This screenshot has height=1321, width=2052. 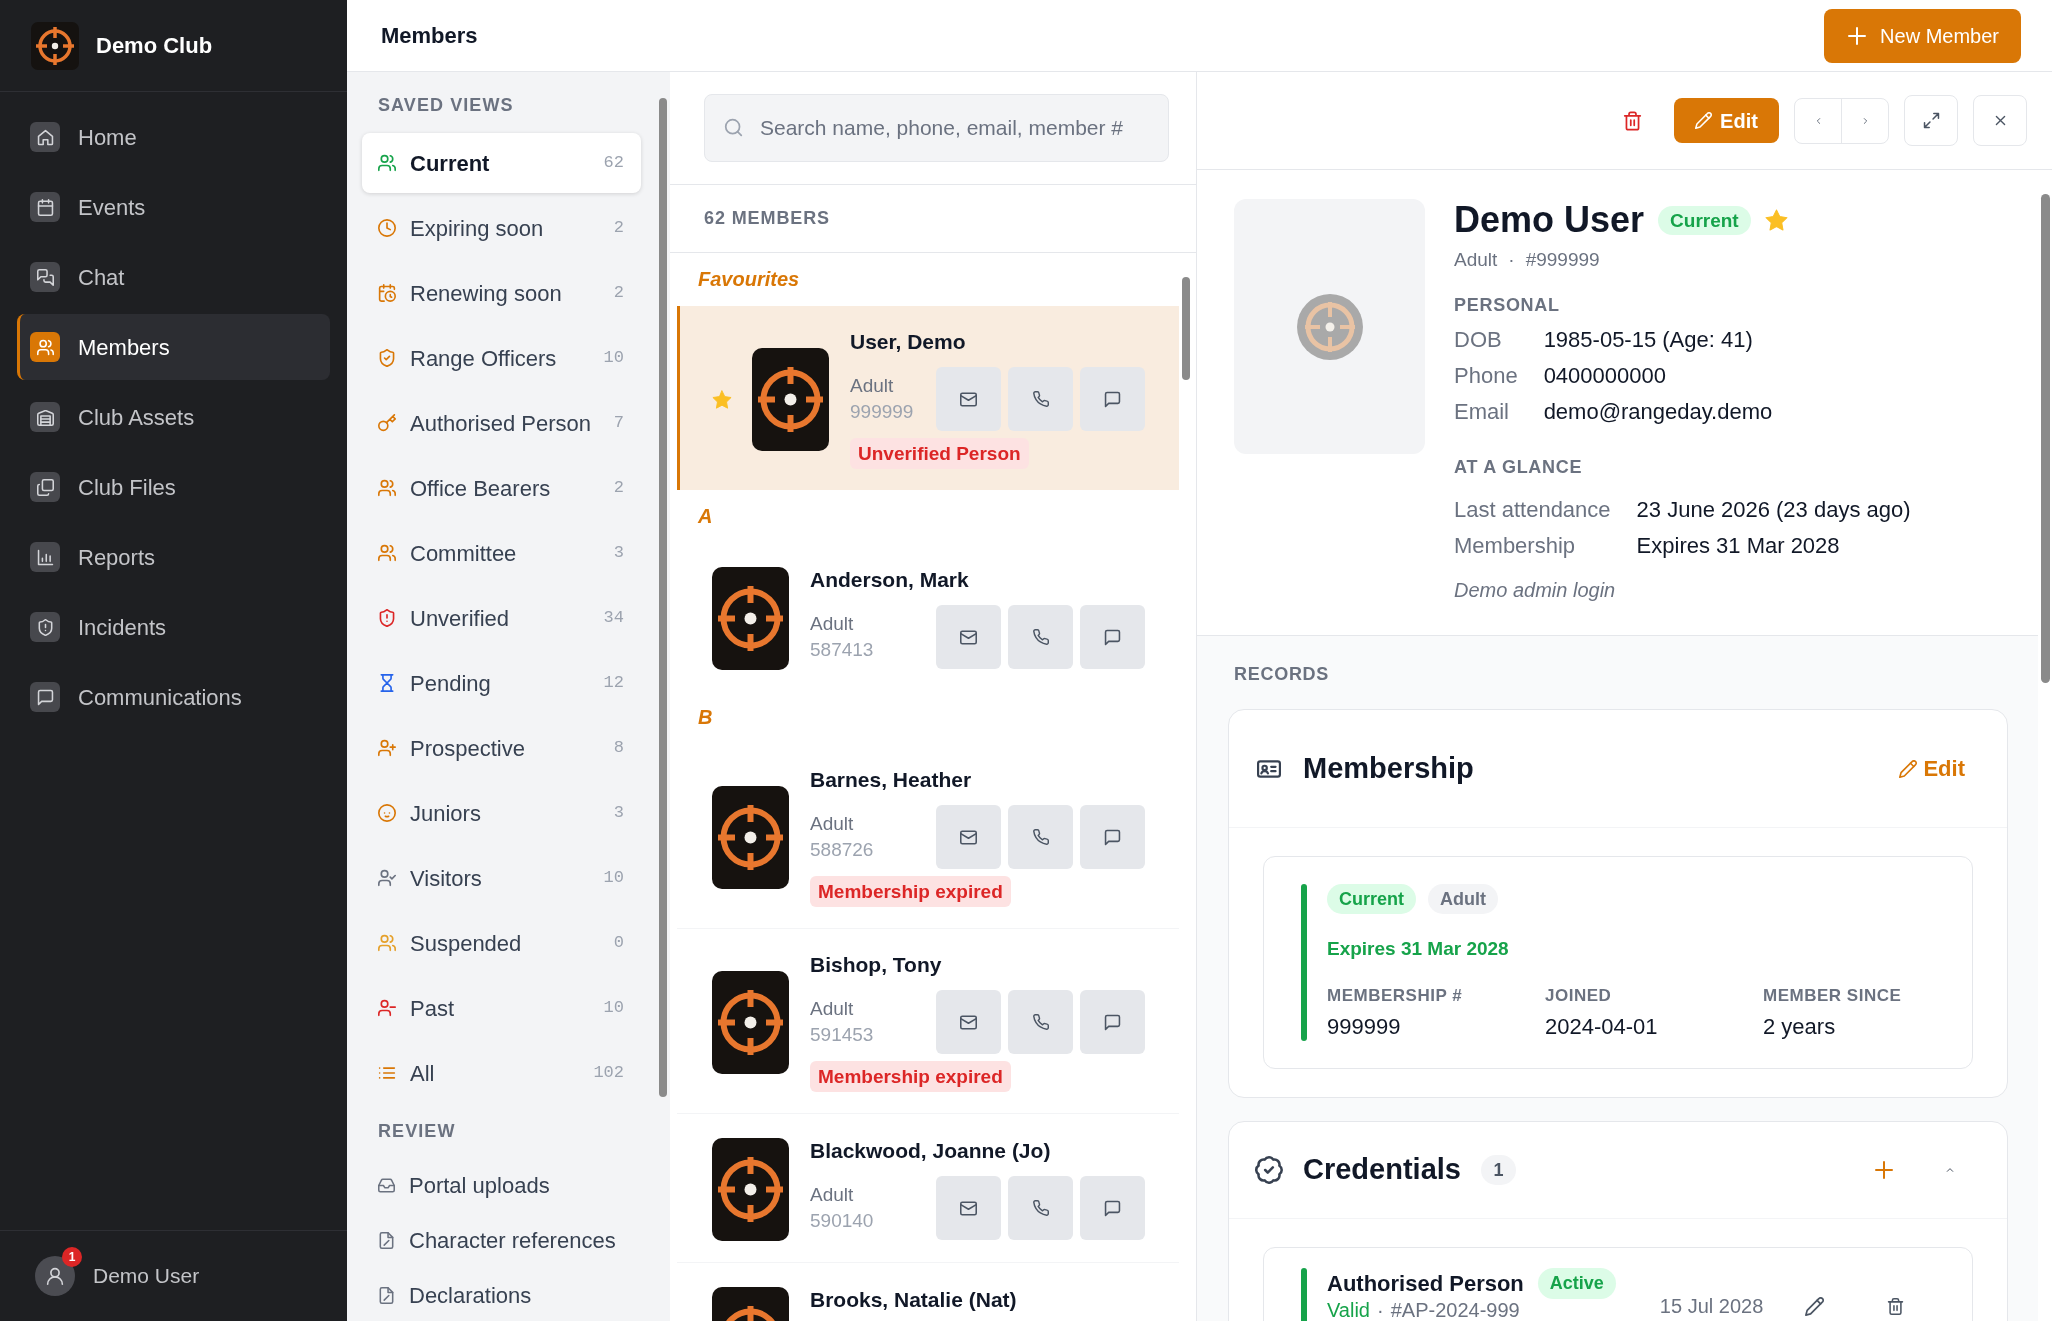 What do you see at coordinates (387, 878) in the screenshot?
I see `person-check-icon` at bounding box center [387, 878].